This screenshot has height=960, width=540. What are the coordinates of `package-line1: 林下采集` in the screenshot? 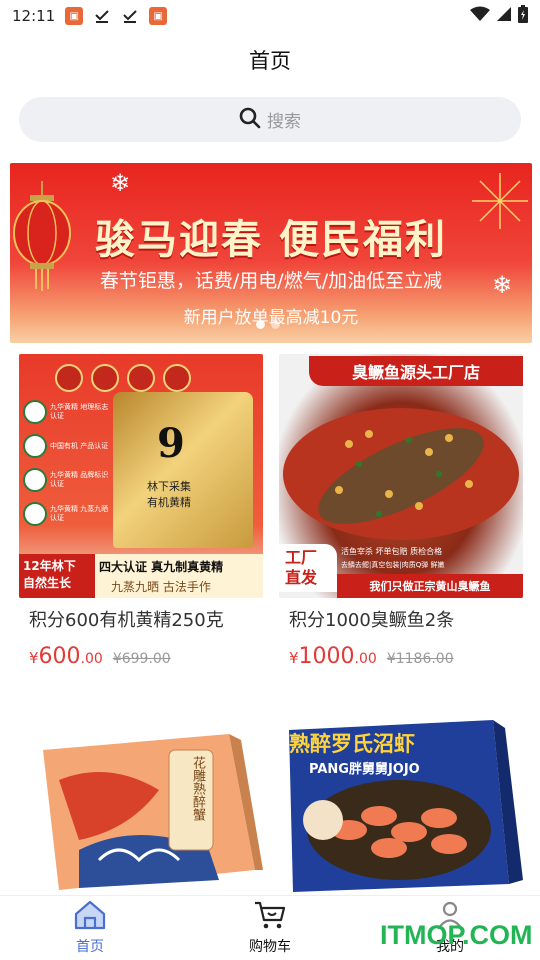 It's located at (169, 486).